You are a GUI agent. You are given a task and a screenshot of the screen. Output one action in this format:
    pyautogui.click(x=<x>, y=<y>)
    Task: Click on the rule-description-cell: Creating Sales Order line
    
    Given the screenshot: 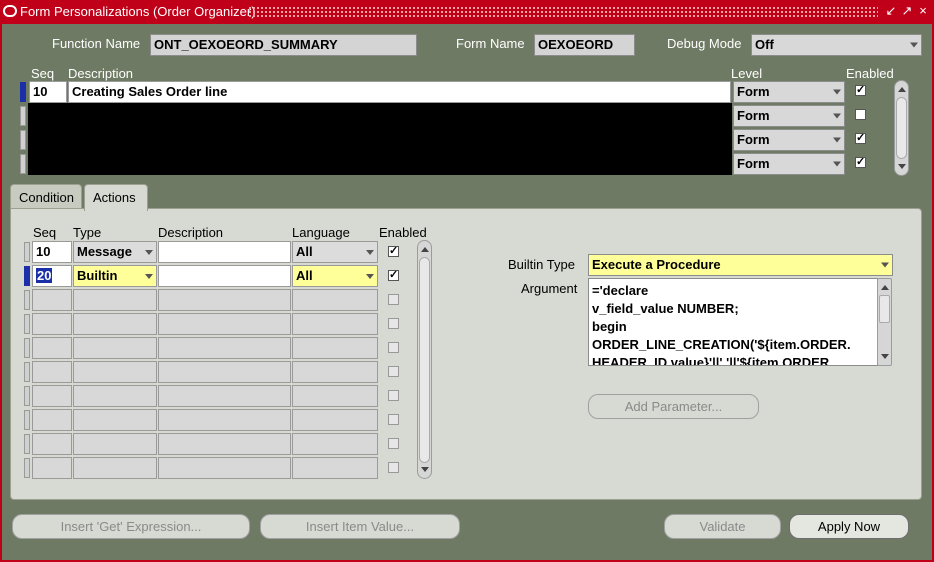 What is the action you would take?
    pyautogui.click(x=399, y=92)
    